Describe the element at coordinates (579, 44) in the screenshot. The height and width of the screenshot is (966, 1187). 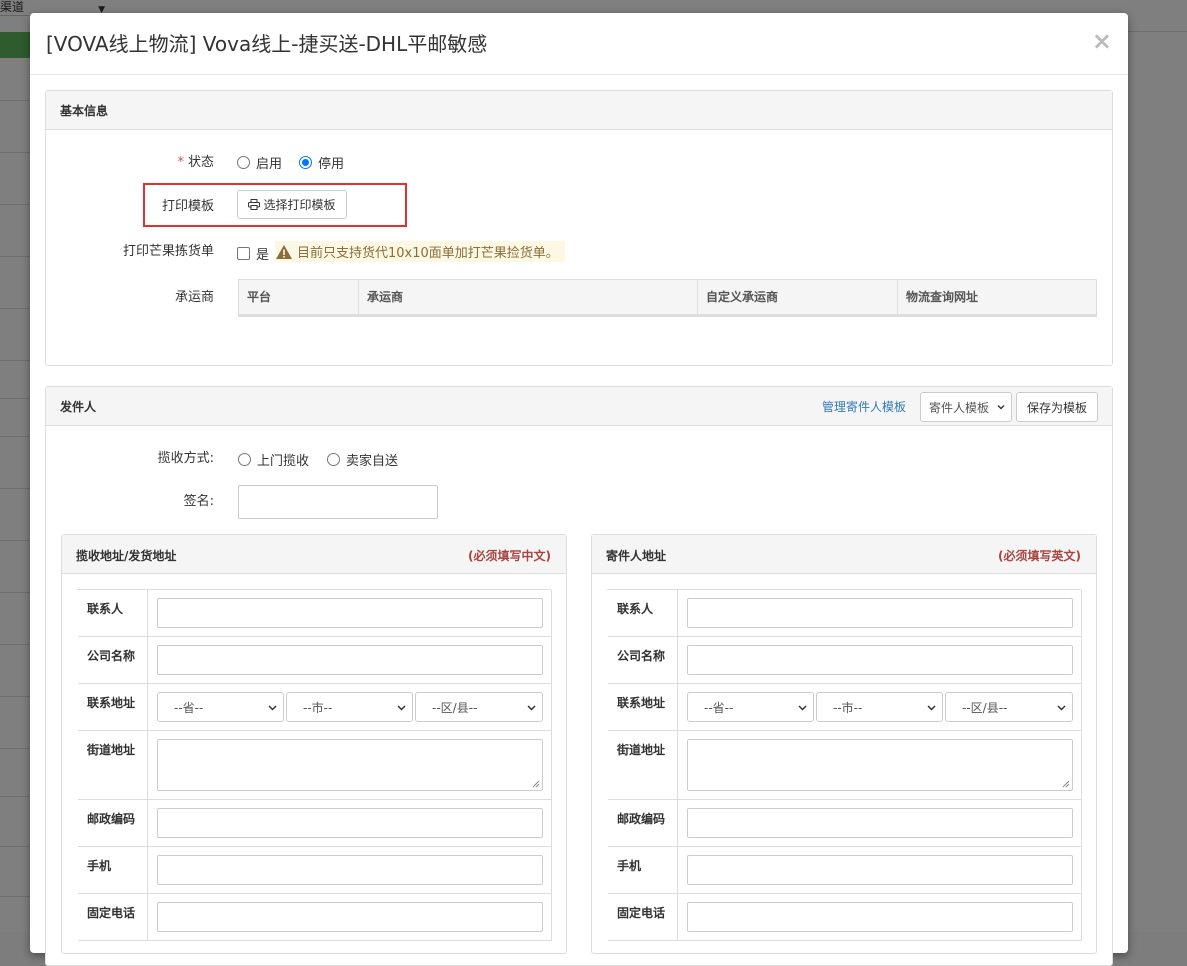
I see `modal-header: [VOVA线上物流] Vova线上-捷买送-DHL平邮敏感 ×` at that location.